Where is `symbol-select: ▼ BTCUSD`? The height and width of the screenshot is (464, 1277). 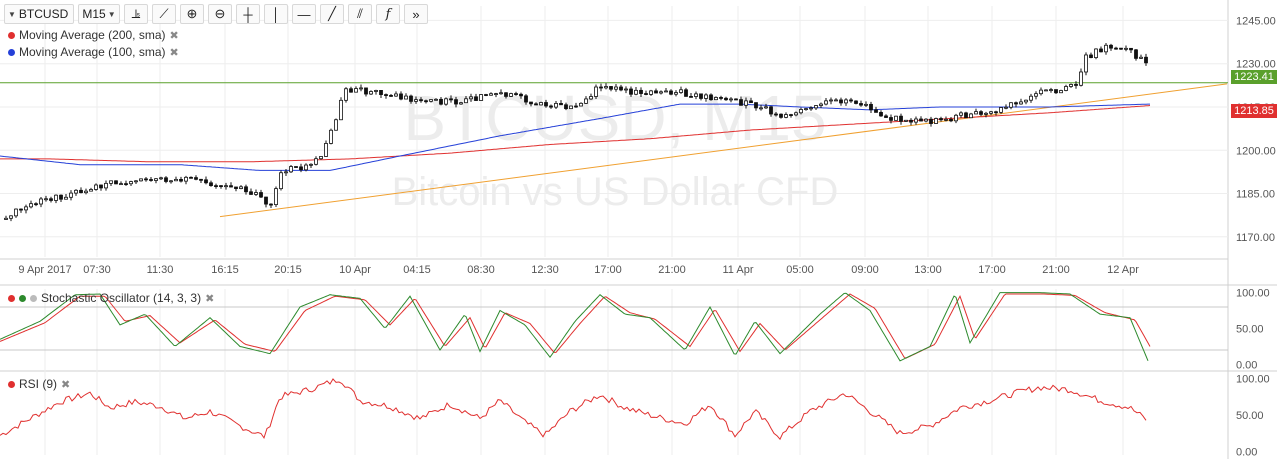
symbol-select: ▼ BTCUSD is located at coordinates (39, 14).